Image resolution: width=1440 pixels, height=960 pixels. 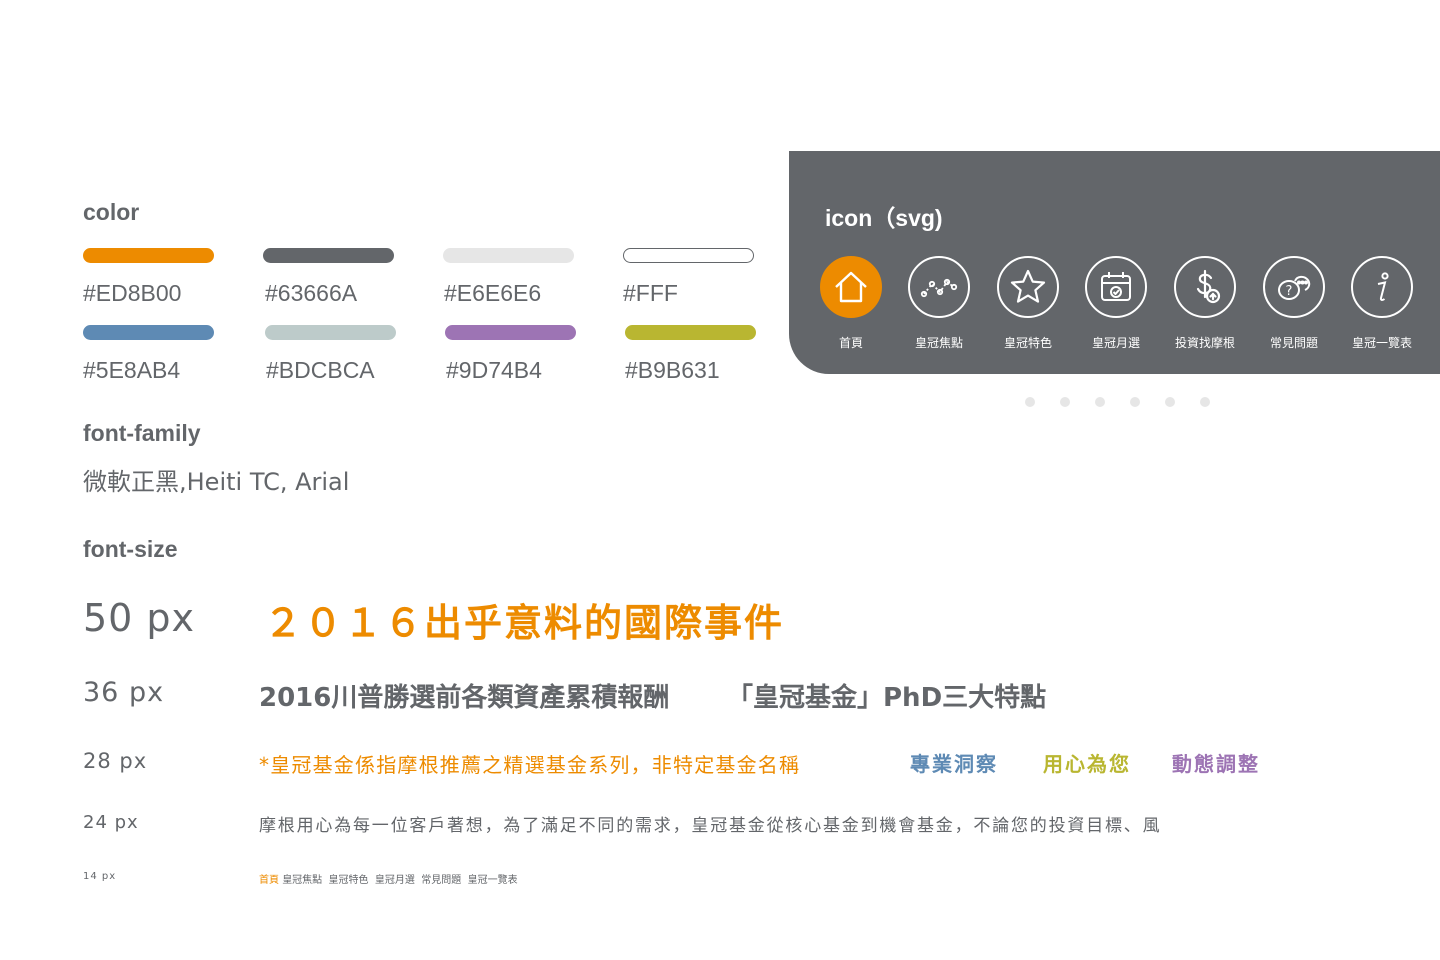 What do you see at coordinates (124, 692) in the screenshot?
I see `size-label-36: 36 px` at bounding box center [124, 692].